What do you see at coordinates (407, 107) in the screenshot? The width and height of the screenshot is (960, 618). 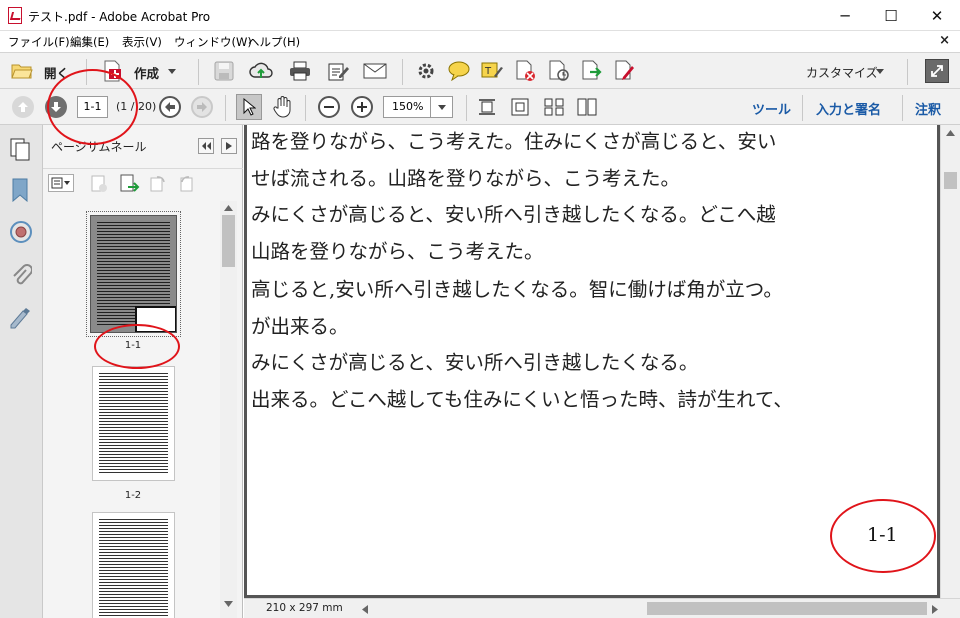 I see `zoom-level-input: 150%` at bounding box center [407, 107].